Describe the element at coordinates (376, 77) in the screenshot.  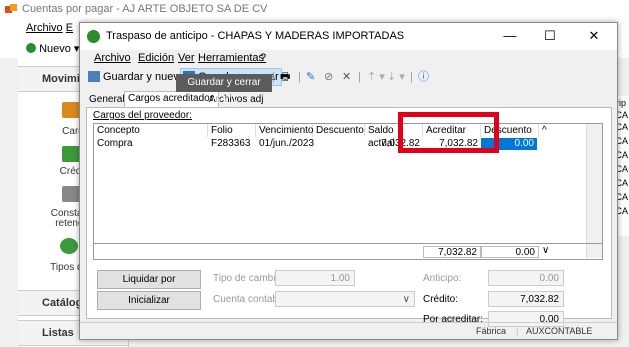
I see `previous-icon: ⇡ ▾` at that location.